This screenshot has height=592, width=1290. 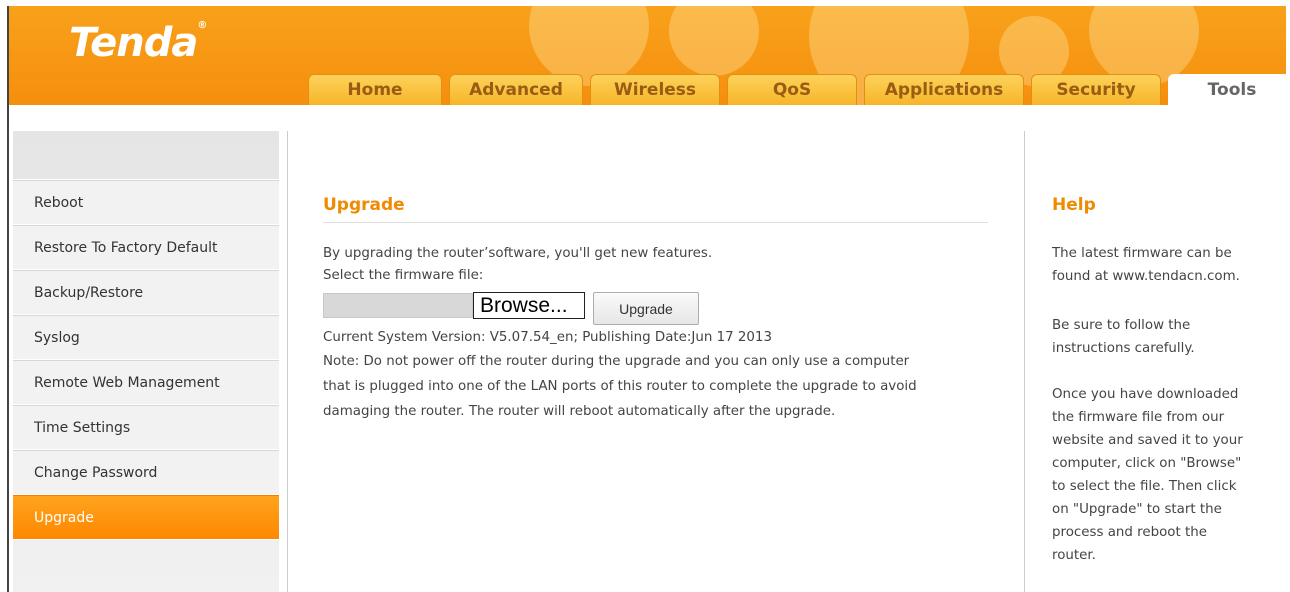 What do you see at coordinates (403, 275) in the screenshot?
I see `firmware-file-label: Select the firmware file:` at bounding box center [403, 275].